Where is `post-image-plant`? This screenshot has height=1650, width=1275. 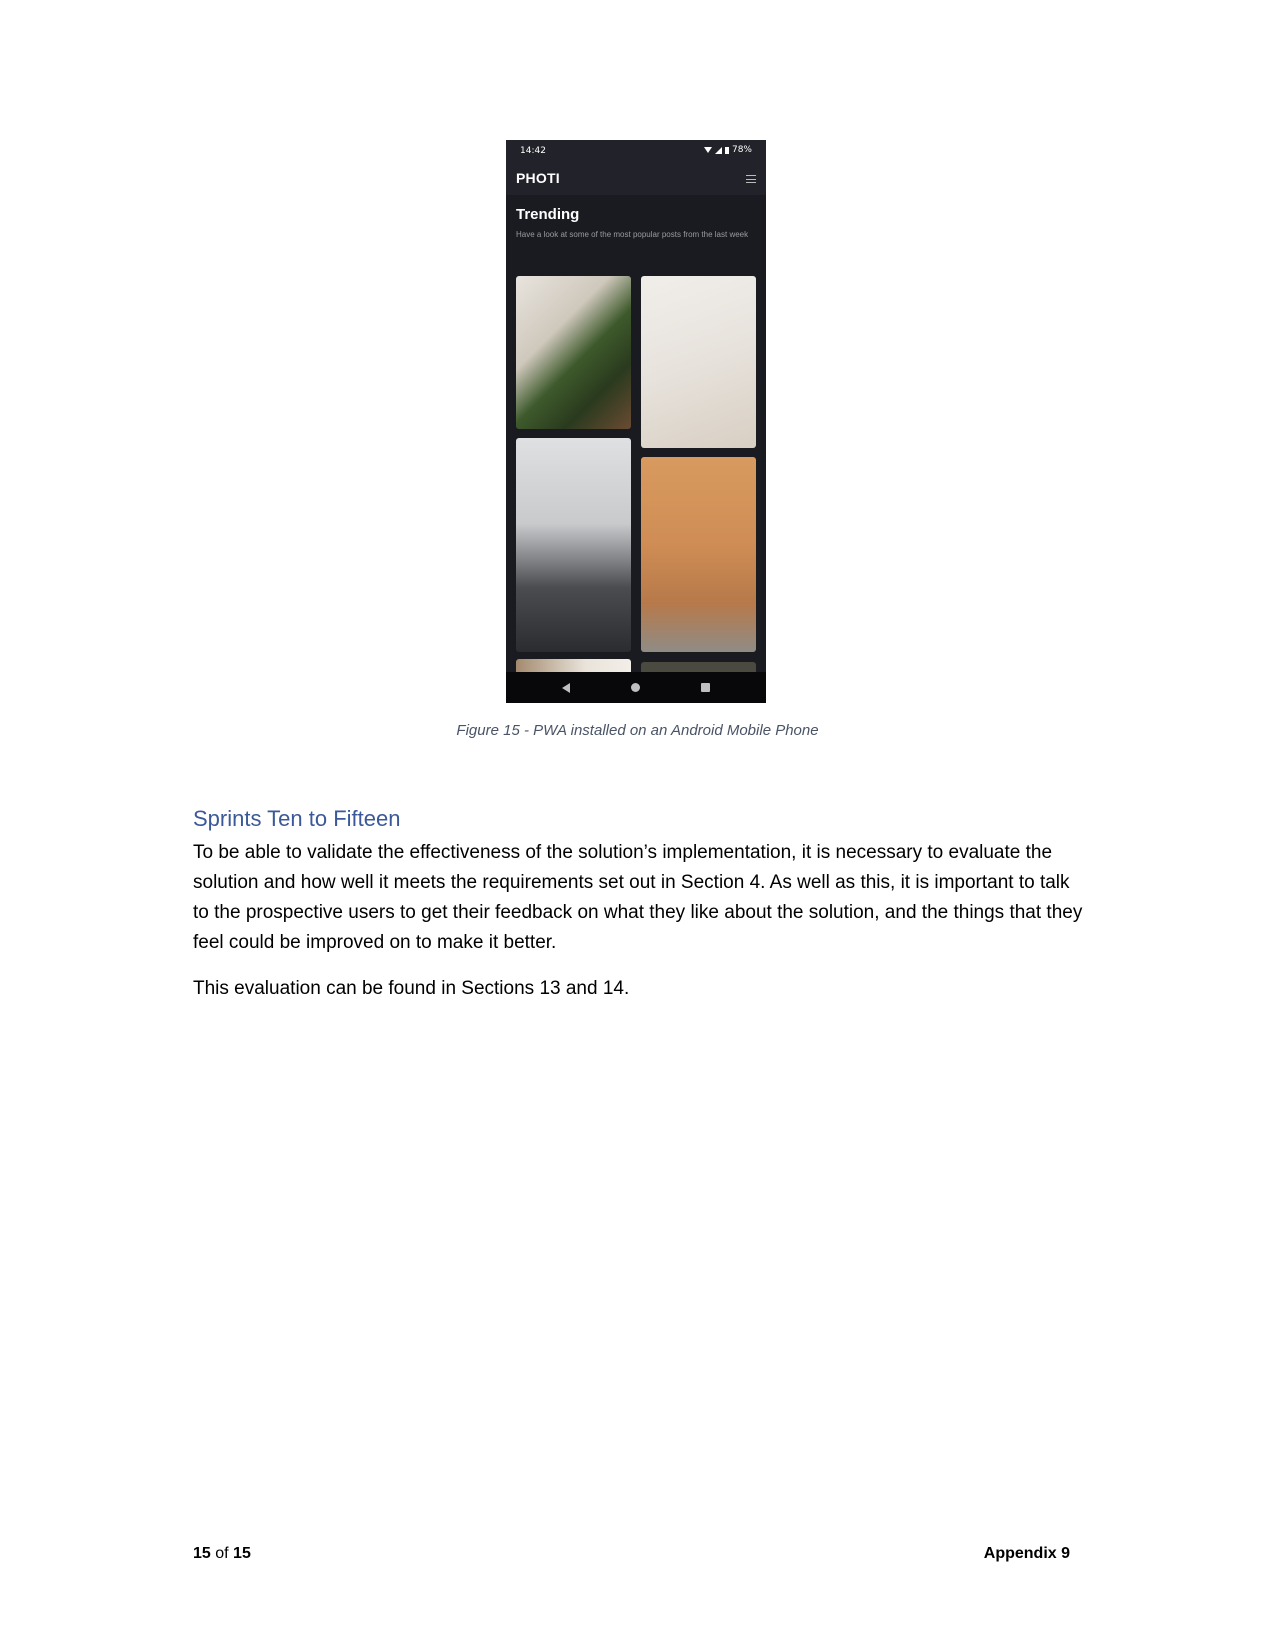
post-image-plant is located at coordinates (573, 352).